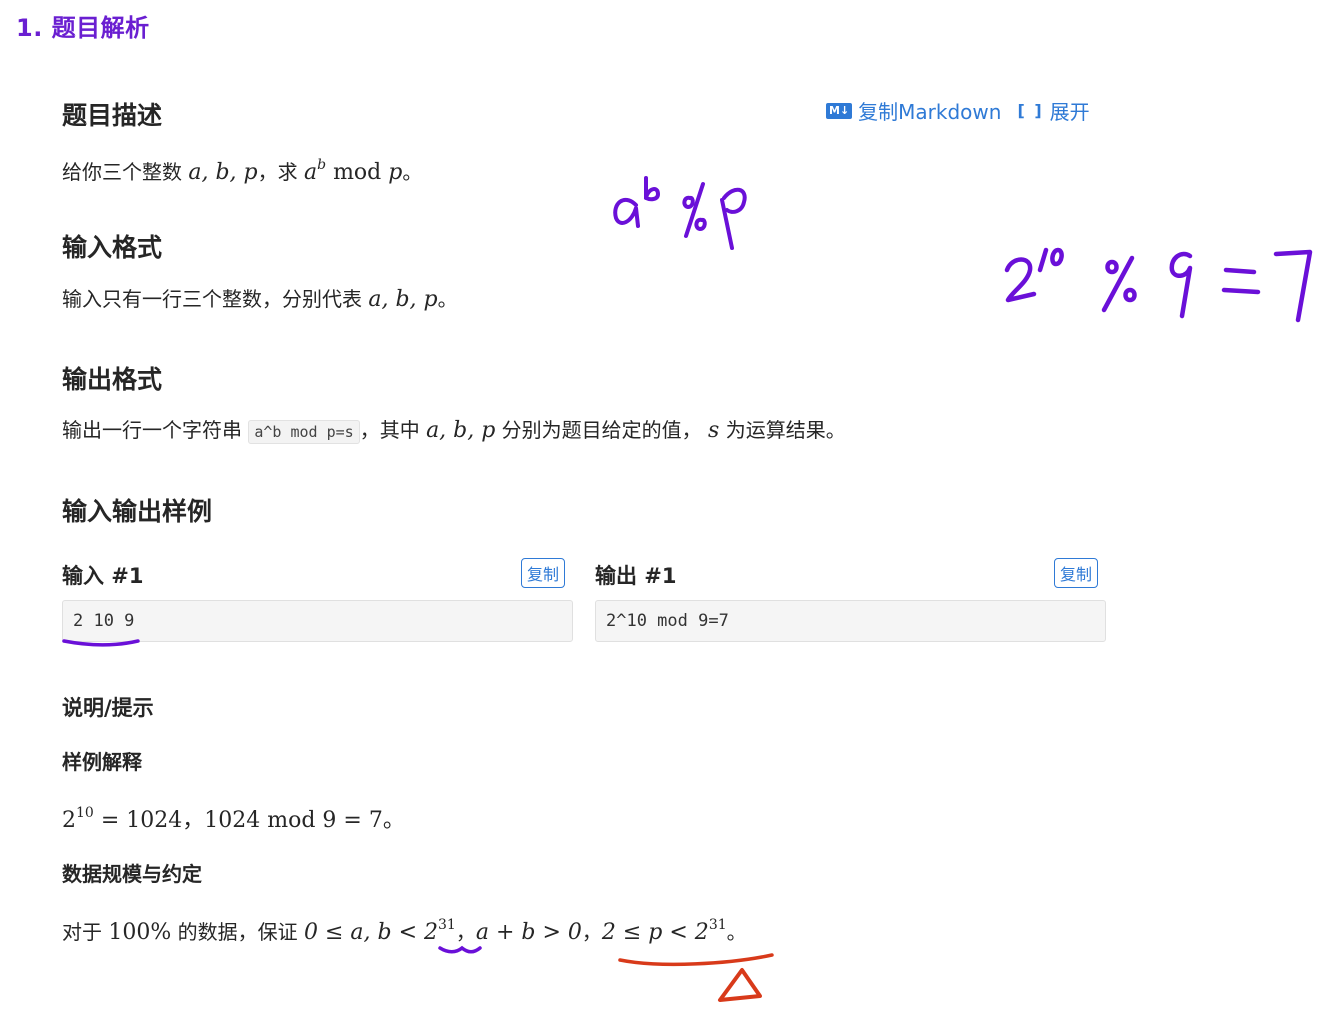 Image resolution: width=1320 pixels, height=1015 pixels. I want to click on input-format-end: 。, so click(447, 299).